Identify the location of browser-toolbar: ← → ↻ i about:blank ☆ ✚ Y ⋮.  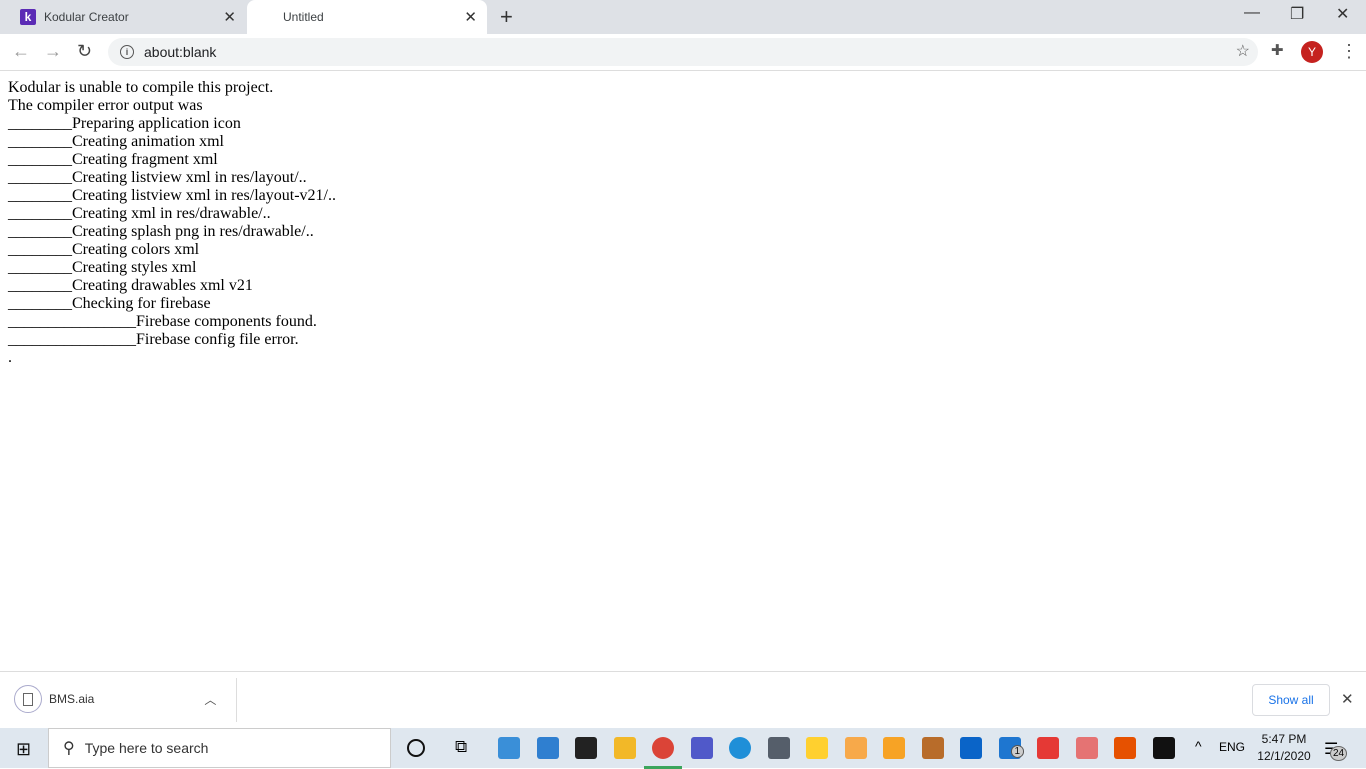
(683, 52).